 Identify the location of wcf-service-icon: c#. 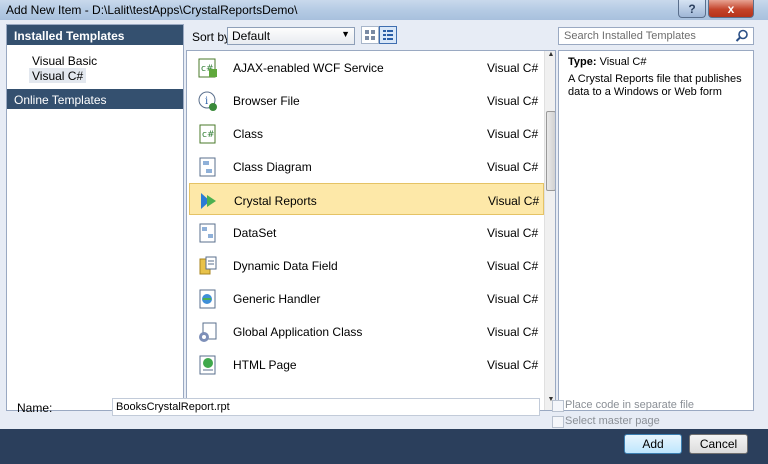
(207, 68).